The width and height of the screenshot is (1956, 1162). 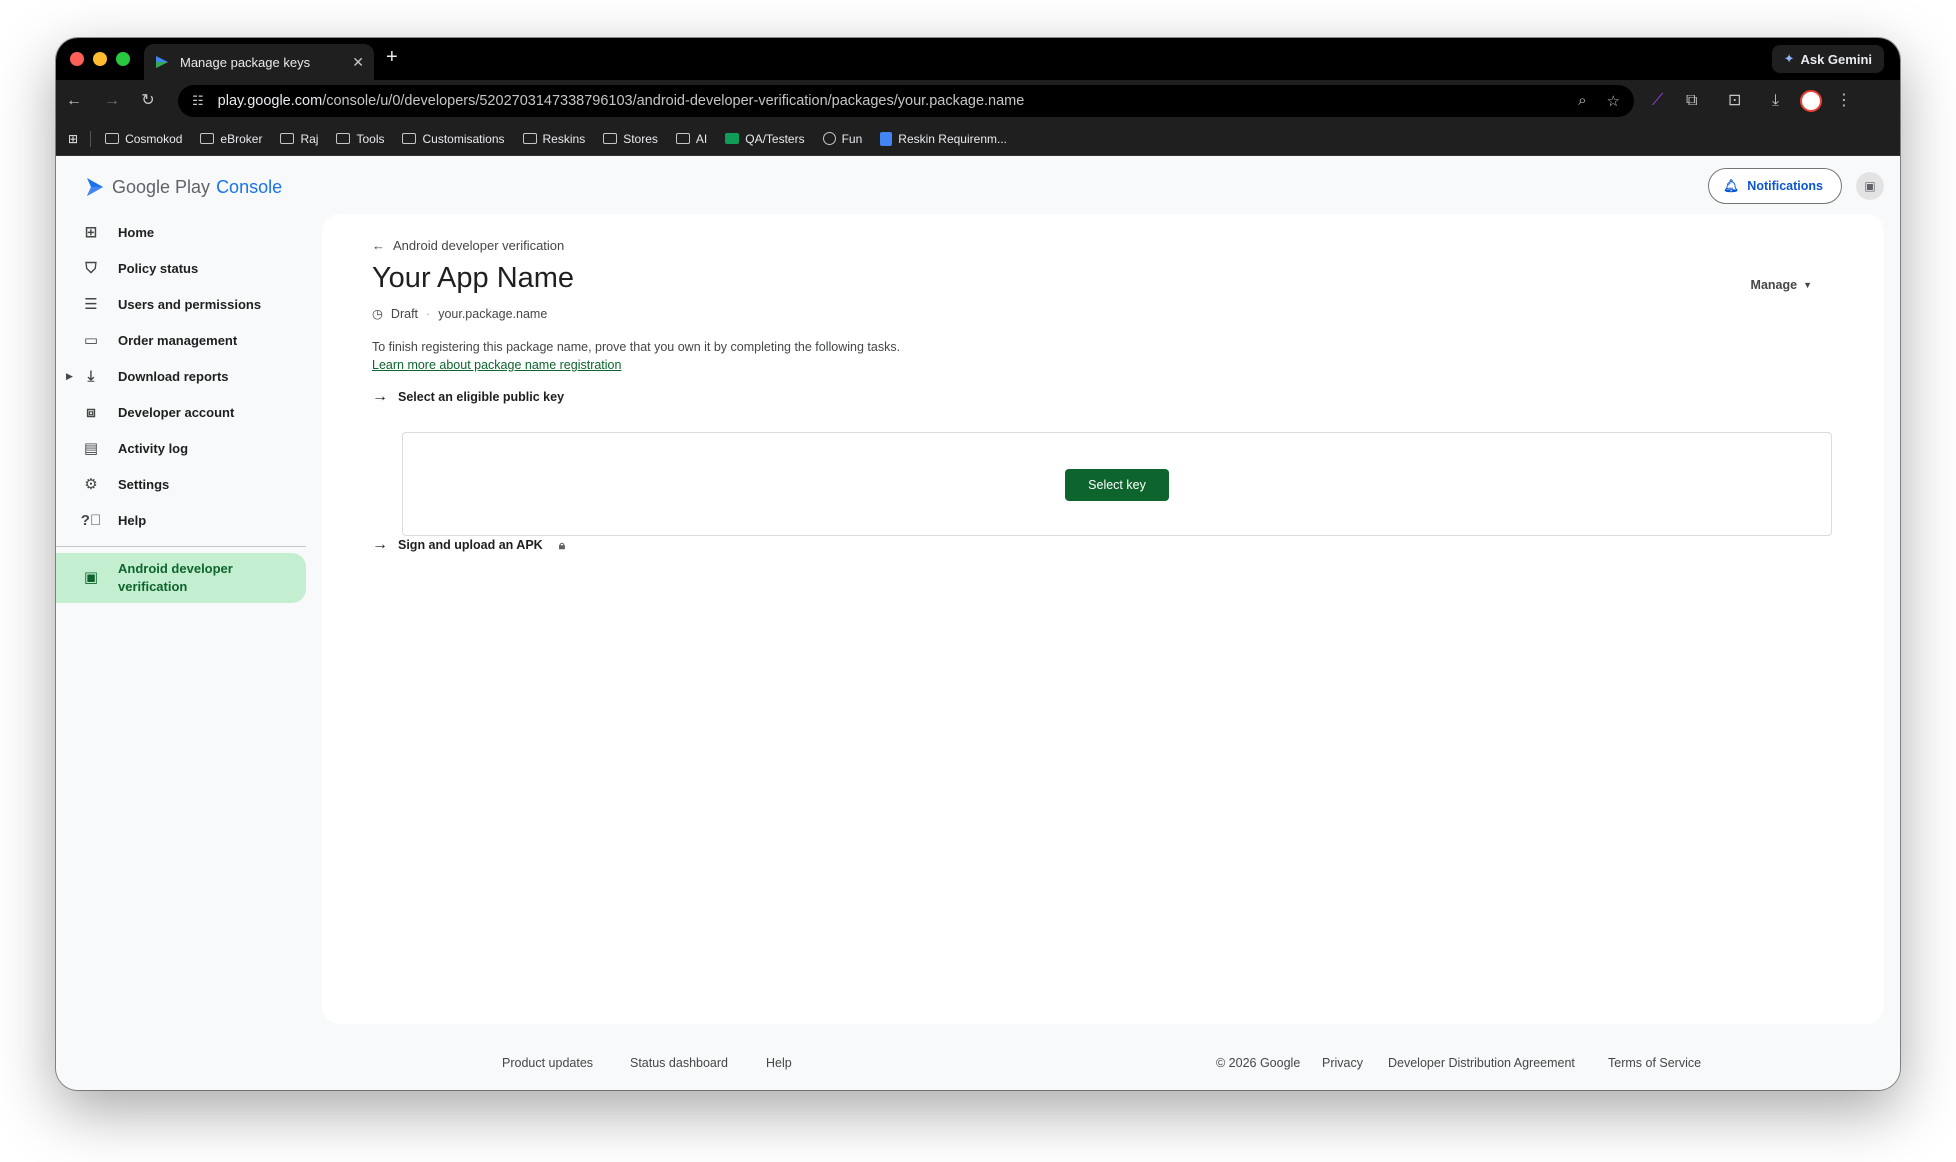 What do you see at coordinates (1582, 101) in the screenshot?
I see `zoom-icon: ⌕` at bounding box center [1582, 101].